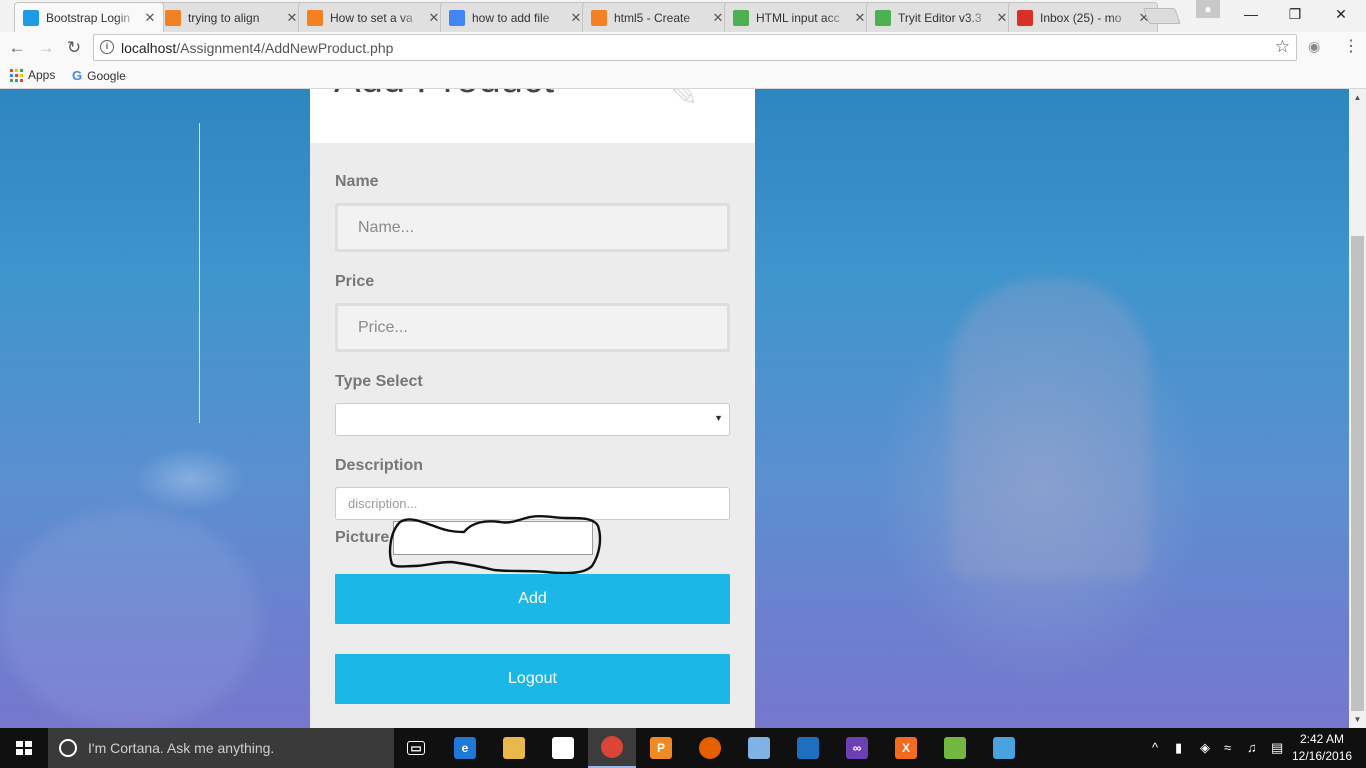 The image size is (1366, 768). I want to click on w3schools-favicon, so click(741, 17).